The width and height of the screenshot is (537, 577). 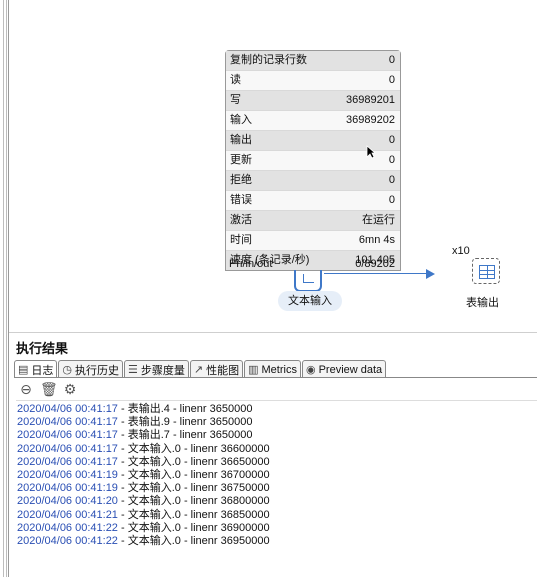 I want to click on text-input-step-icon, so click(x=308, y=281).